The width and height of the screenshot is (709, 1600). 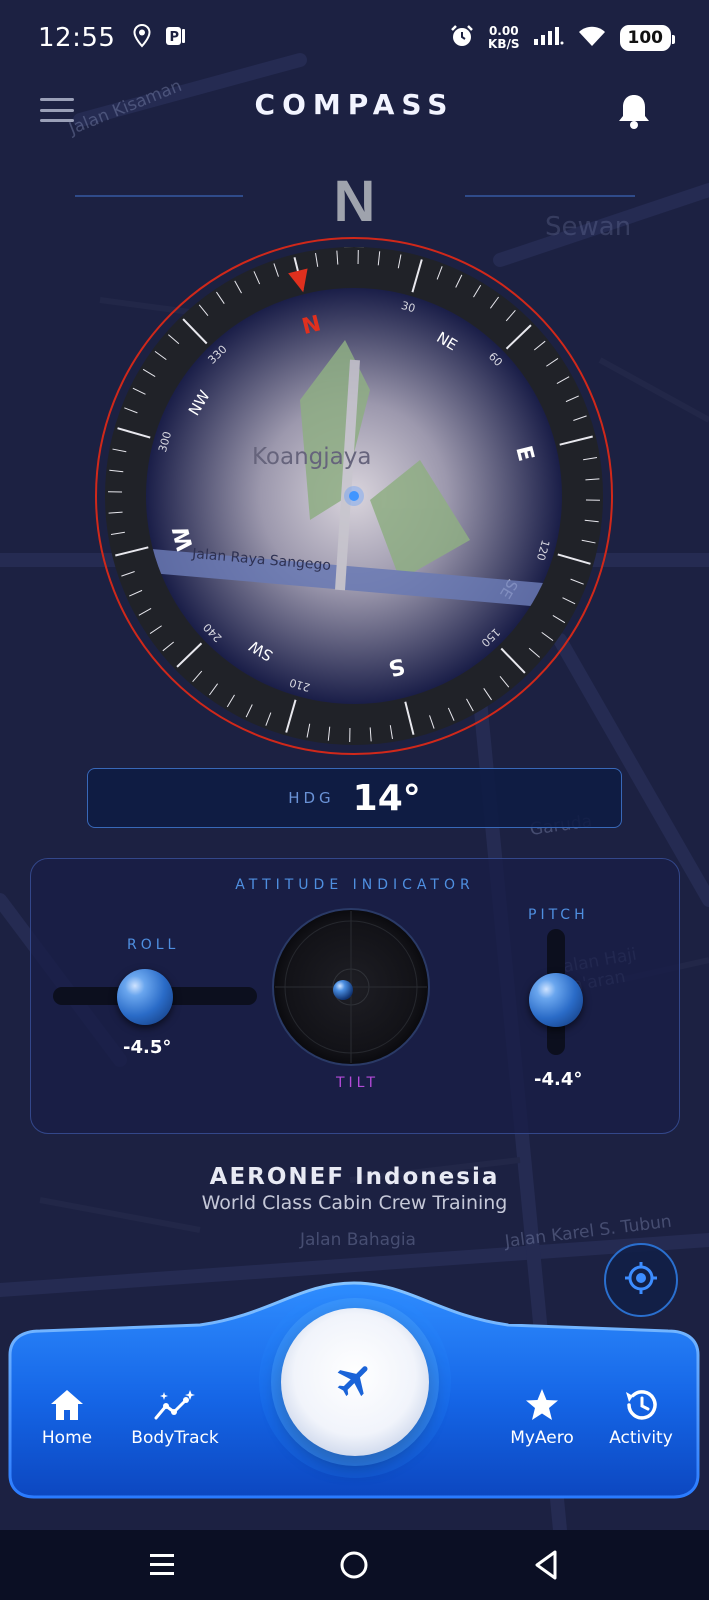 I want to click on history-icon, so click(x=641, y=1405).